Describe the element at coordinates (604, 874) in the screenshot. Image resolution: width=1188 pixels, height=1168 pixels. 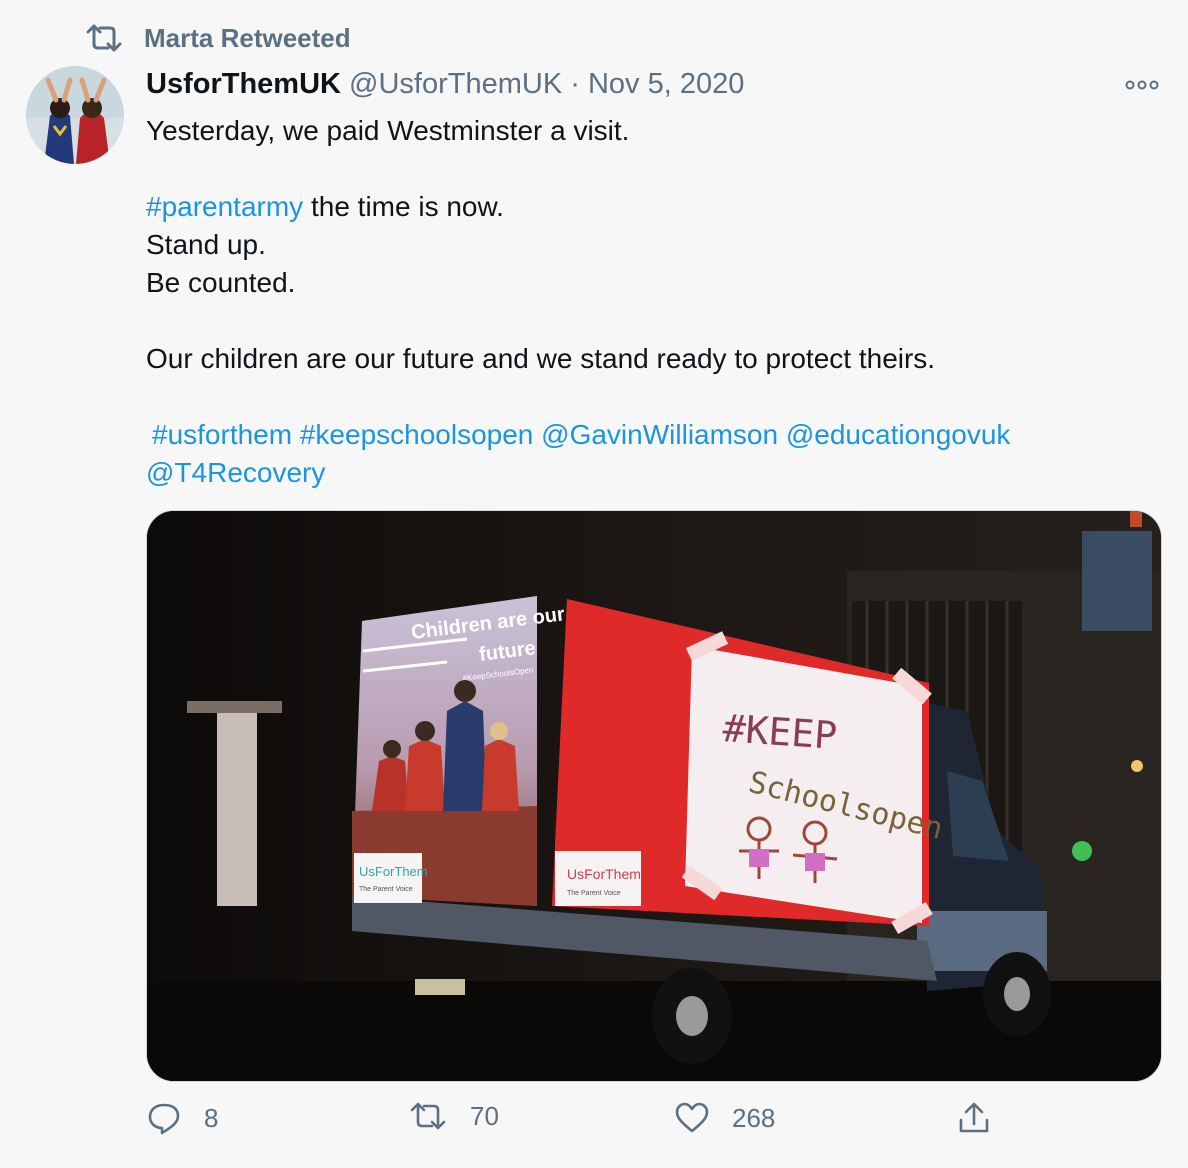
I see `logo-right: UsForThem` at that location.